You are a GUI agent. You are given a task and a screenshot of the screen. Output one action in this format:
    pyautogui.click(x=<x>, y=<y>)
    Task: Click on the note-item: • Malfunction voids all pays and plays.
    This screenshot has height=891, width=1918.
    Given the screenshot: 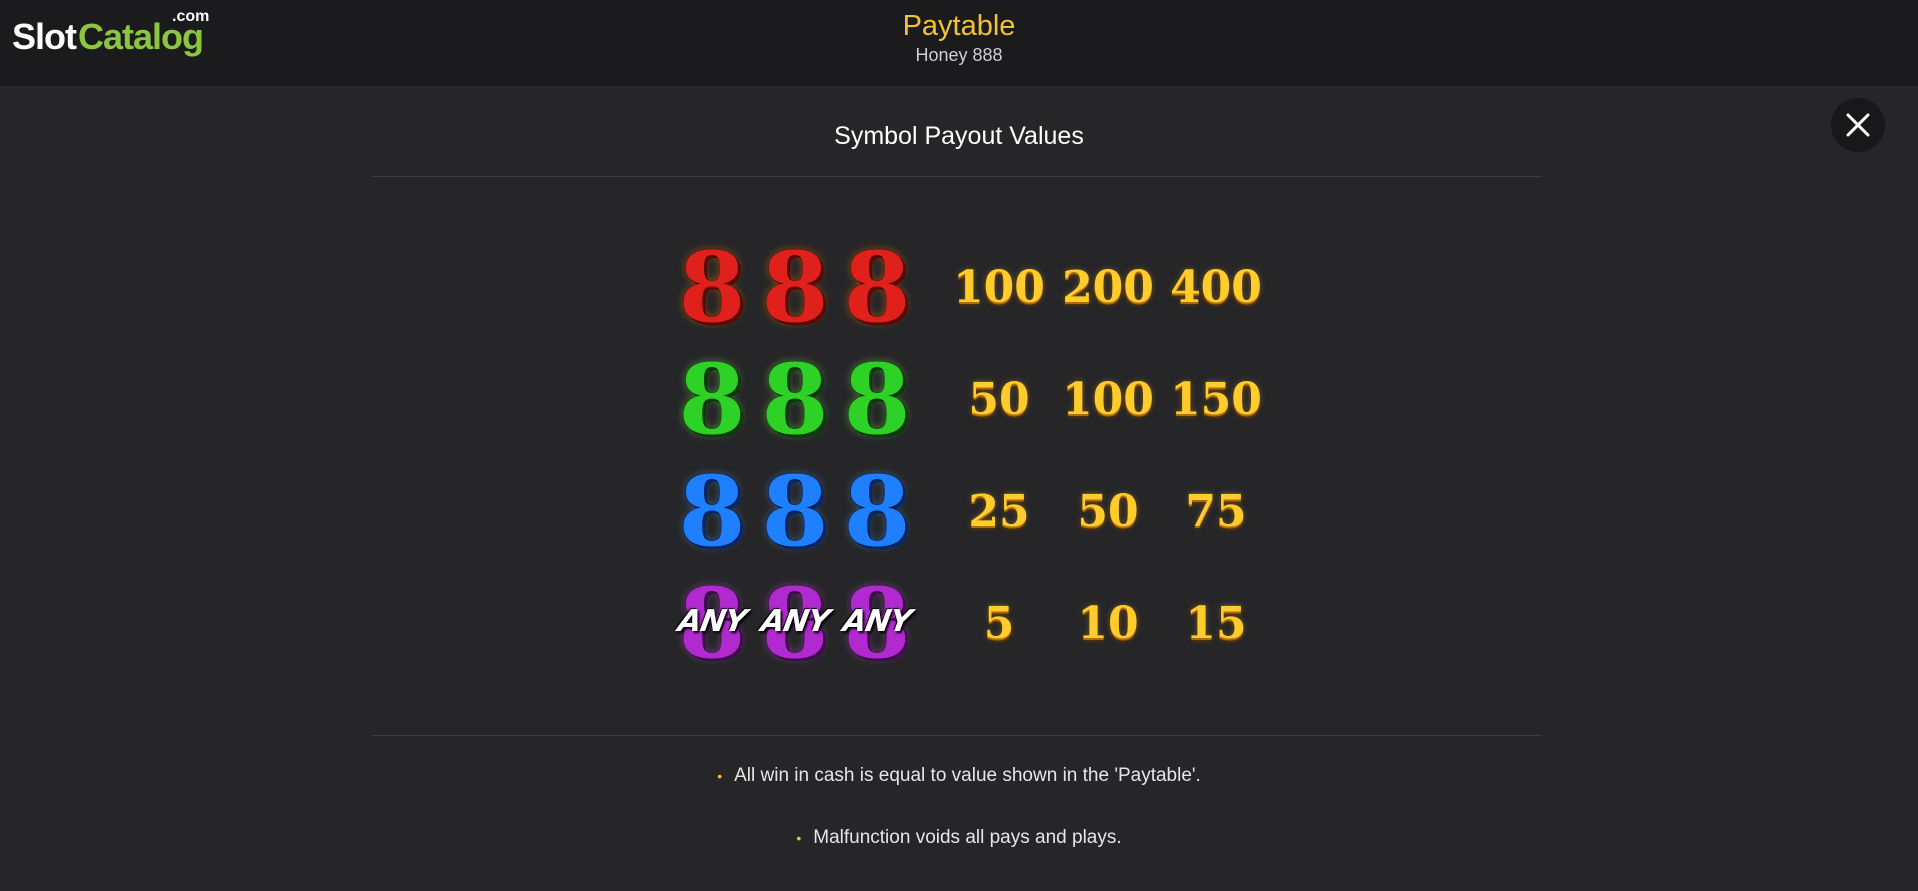 What is the action you would take?
    pyautogui.click(x=959, y=838)
    